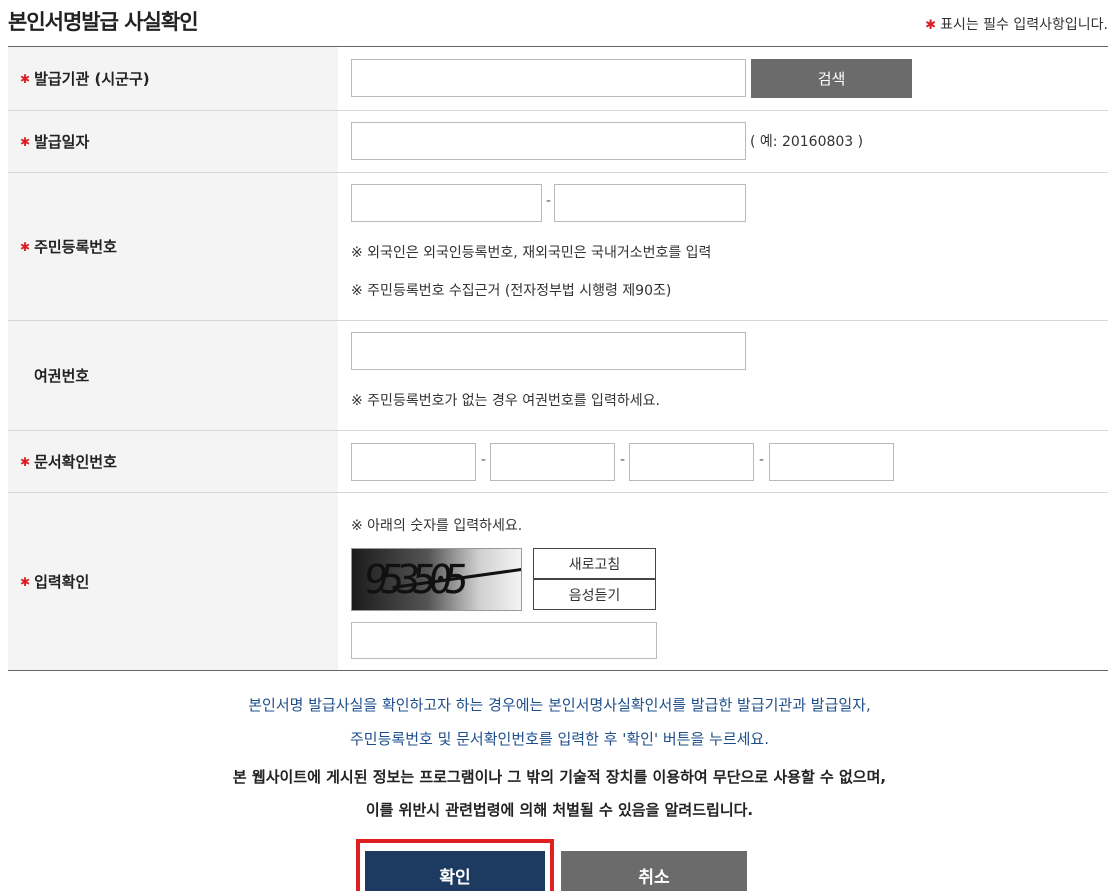  What do you see at coordinates (807, 142) in the screenshot?
I see `issue-date-example: ( 예: 20160803 )` at bounding box center [807, 142].